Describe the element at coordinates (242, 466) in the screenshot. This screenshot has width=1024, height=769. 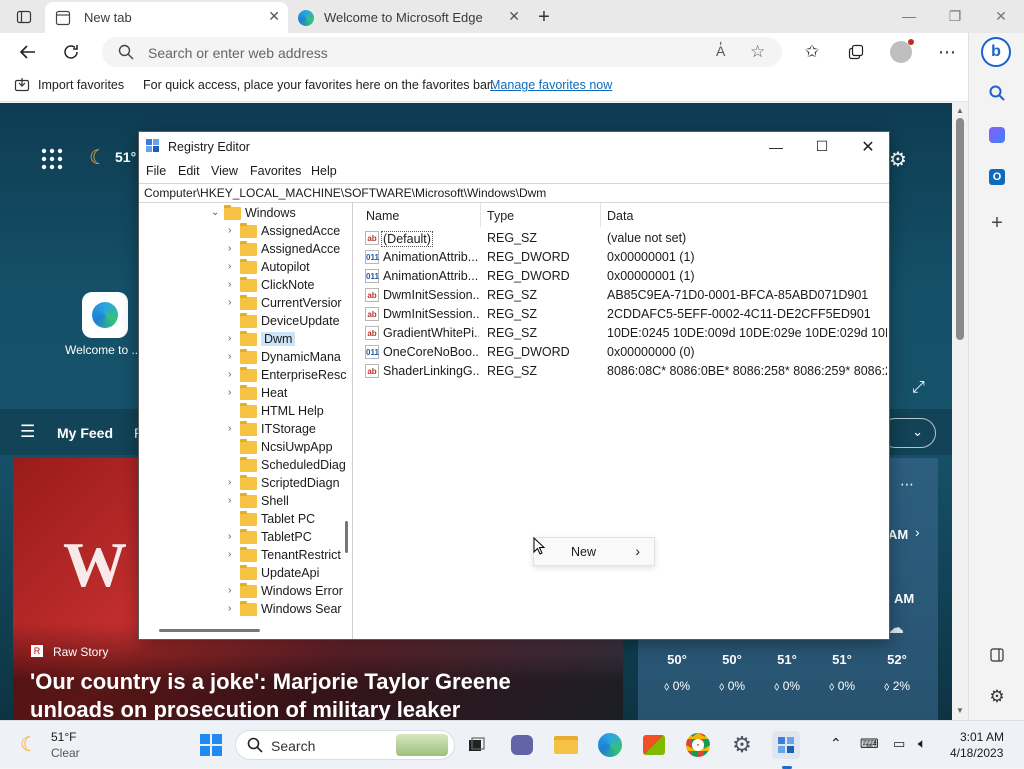
I see `tree-item: ScheduledDiag` at that location.